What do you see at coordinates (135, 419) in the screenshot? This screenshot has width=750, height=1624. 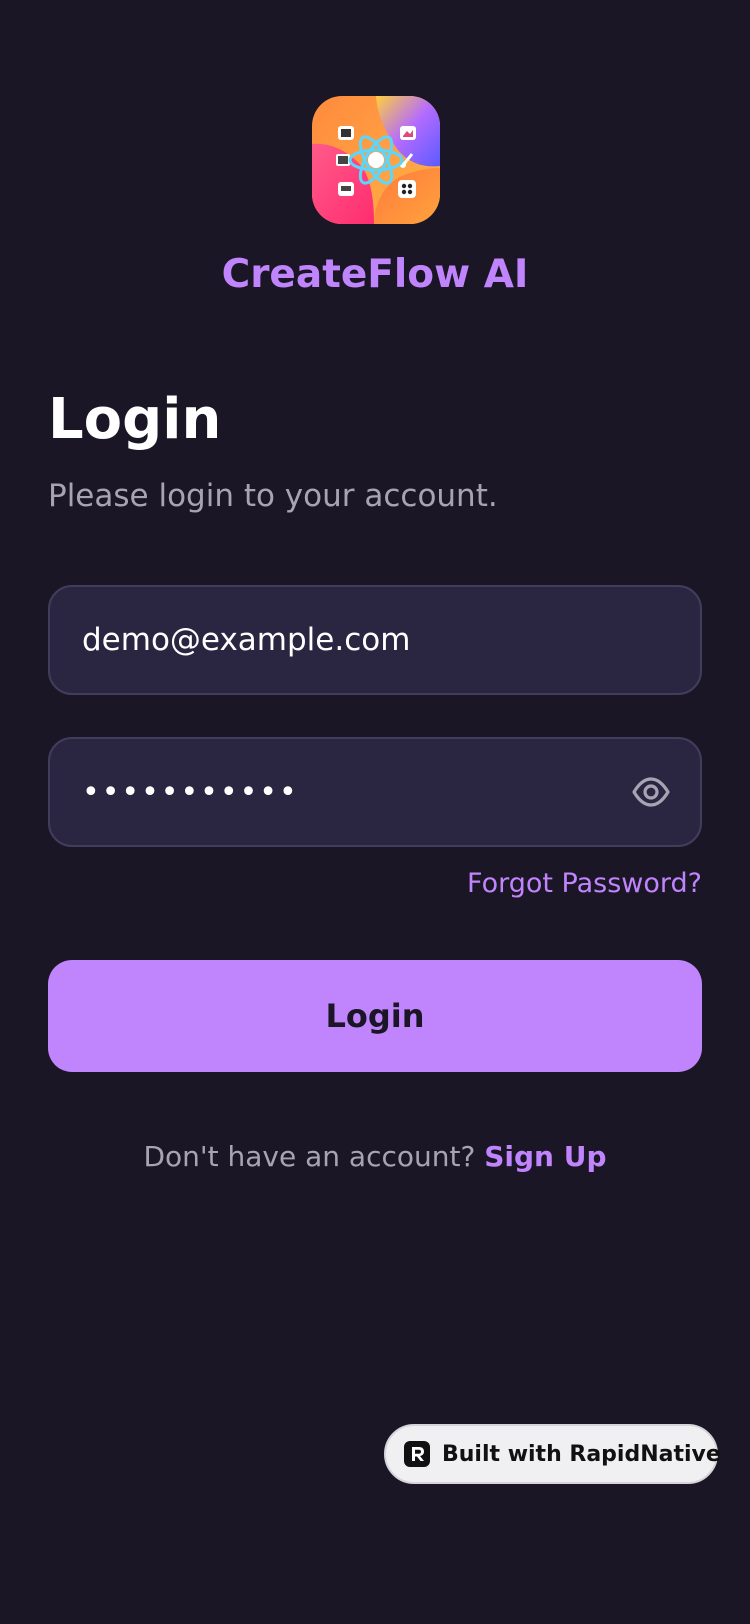 I see `page-title: Login` at bounding box center [135, 419].